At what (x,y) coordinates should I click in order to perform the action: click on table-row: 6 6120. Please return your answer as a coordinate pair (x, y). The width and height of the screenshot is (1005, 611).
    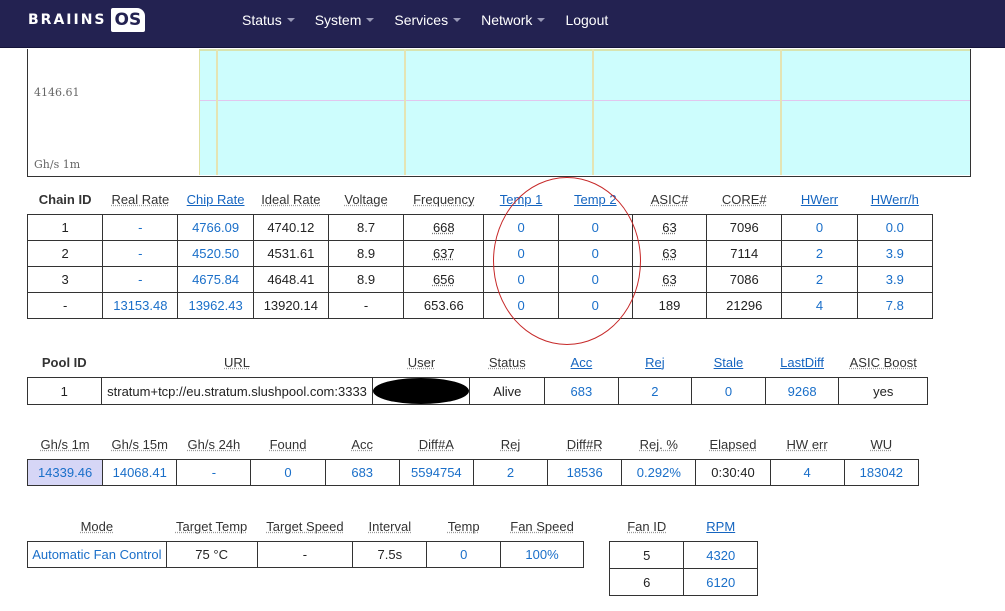
    Looking at the image, I should click on (683, 582).